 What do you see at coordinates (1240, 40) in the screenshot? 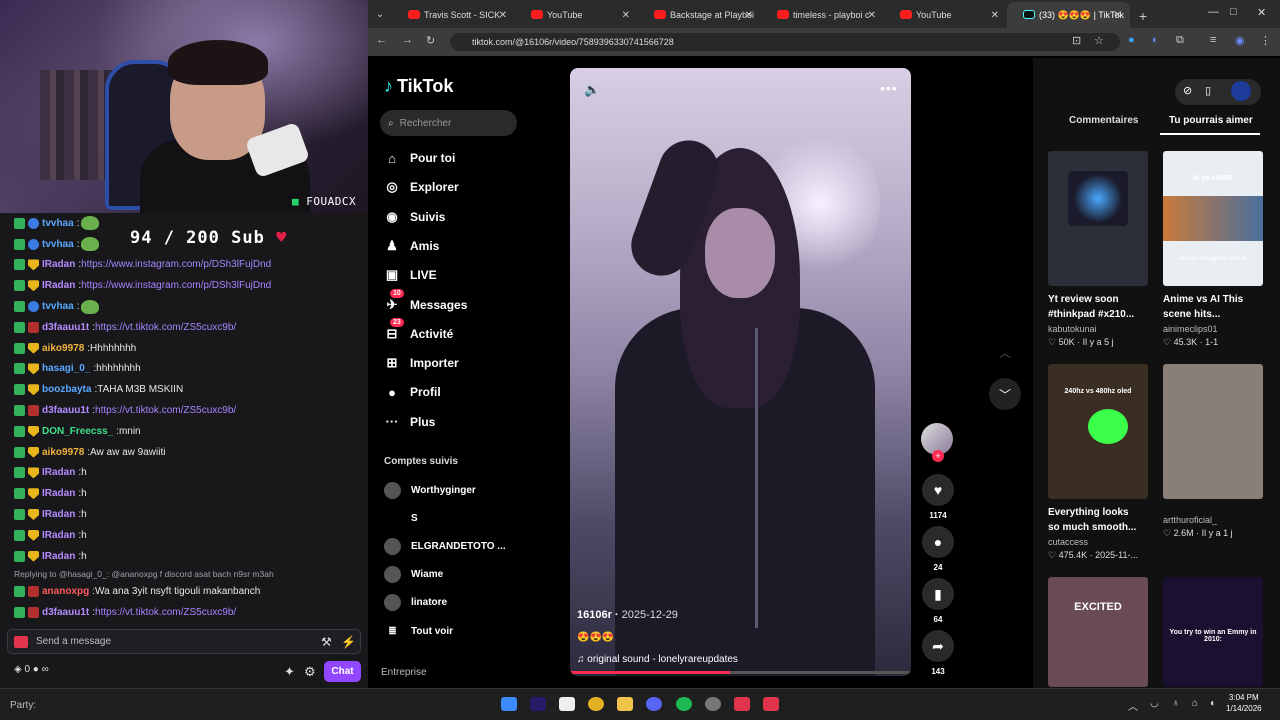
I see `profile-avatar-icon: ◉` at bounding box center [1240, 40].